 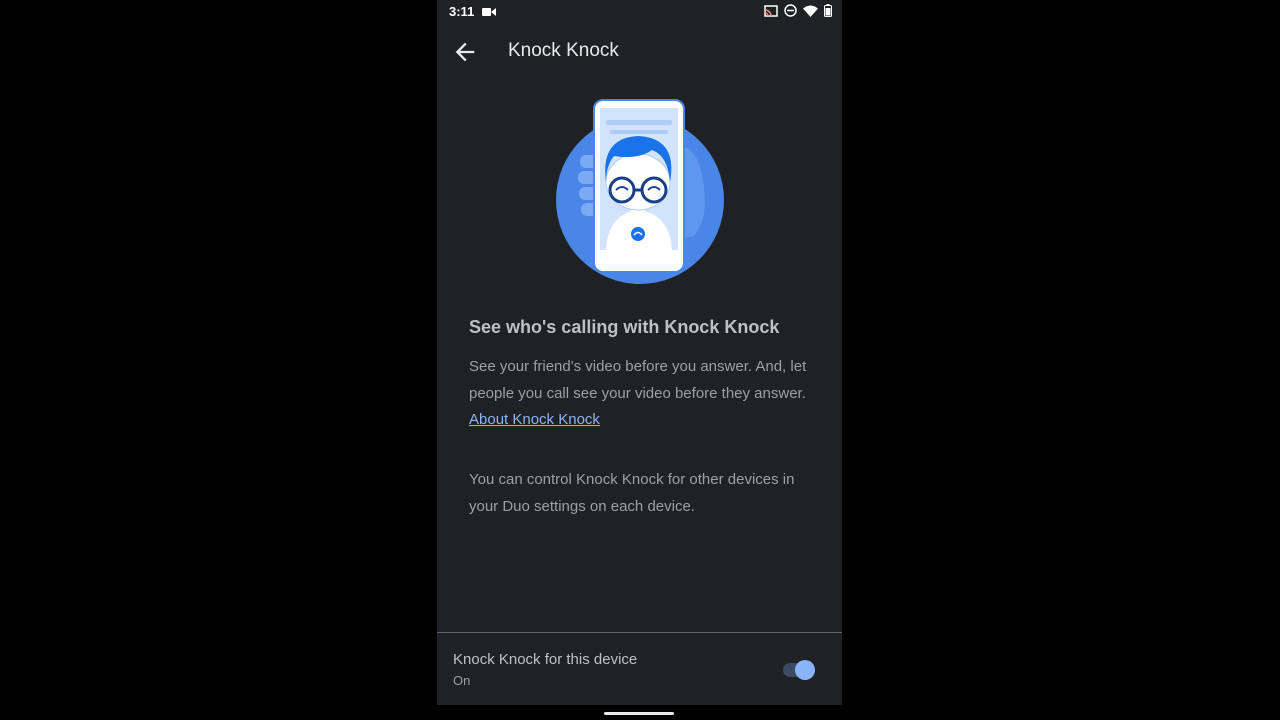 I want to click on setting-status: On, so click(x=462, y=680).